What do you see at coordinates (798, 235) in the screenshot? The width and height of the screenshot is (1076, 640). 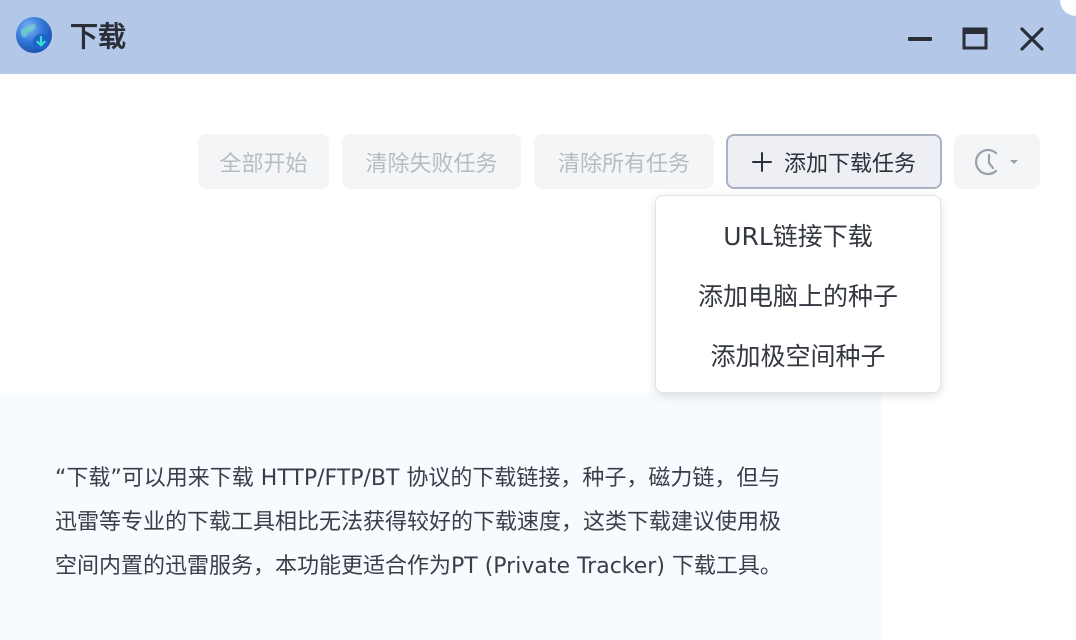 I see `menu-item-url-download: URL链接下载` at bounding box center [798, 235].